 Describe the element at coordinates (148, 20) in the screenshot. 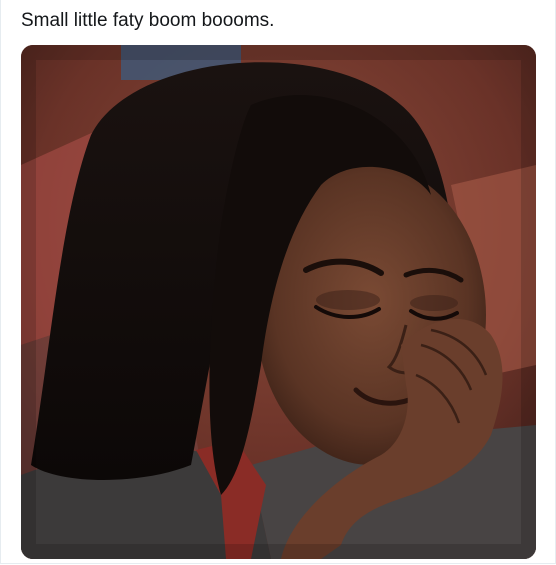

I see `tweet-text: Small little faty boom boooms.` at that location.